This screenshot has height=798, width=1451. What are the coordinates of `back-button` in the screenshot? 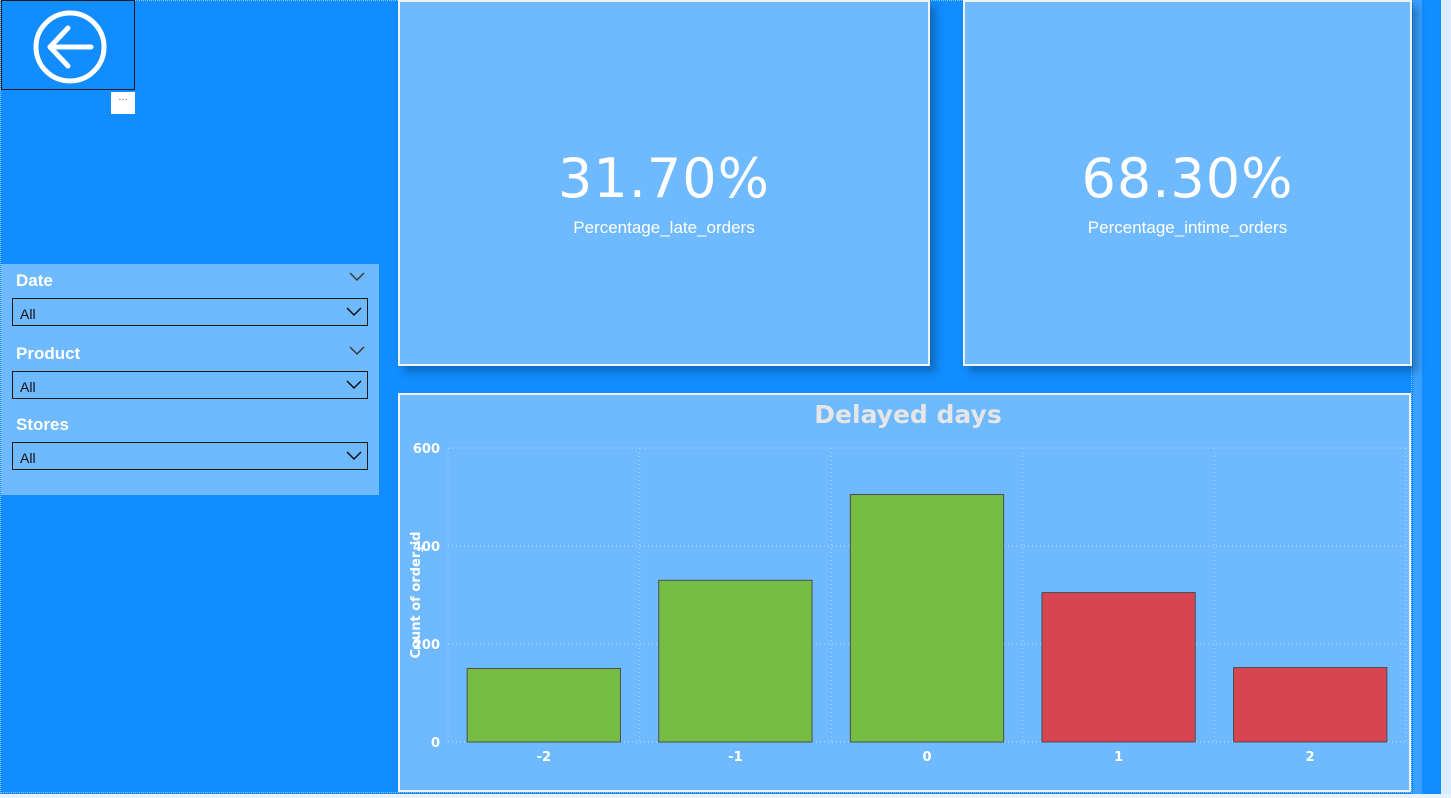 It's located at (68, 45).